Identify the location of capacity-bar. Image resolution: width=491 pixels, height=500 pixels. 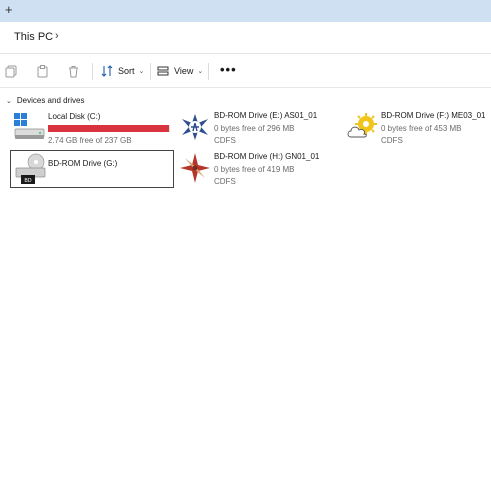
(109, 128).